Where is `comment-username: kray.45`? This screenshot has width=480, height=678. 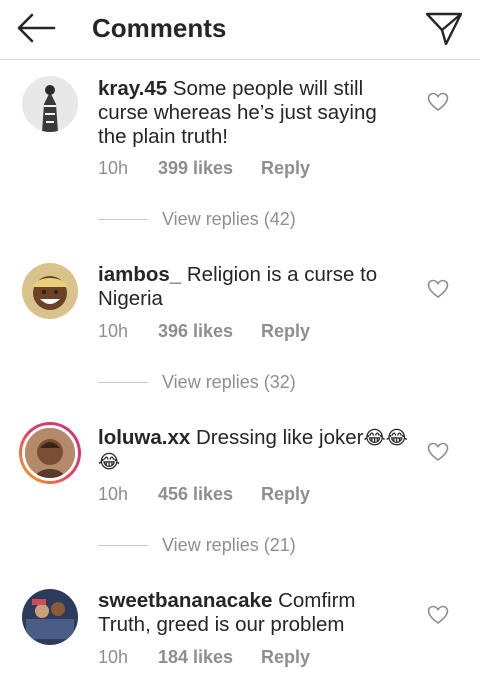 comment-username: kray.45 is located at coordinates (132, 88).